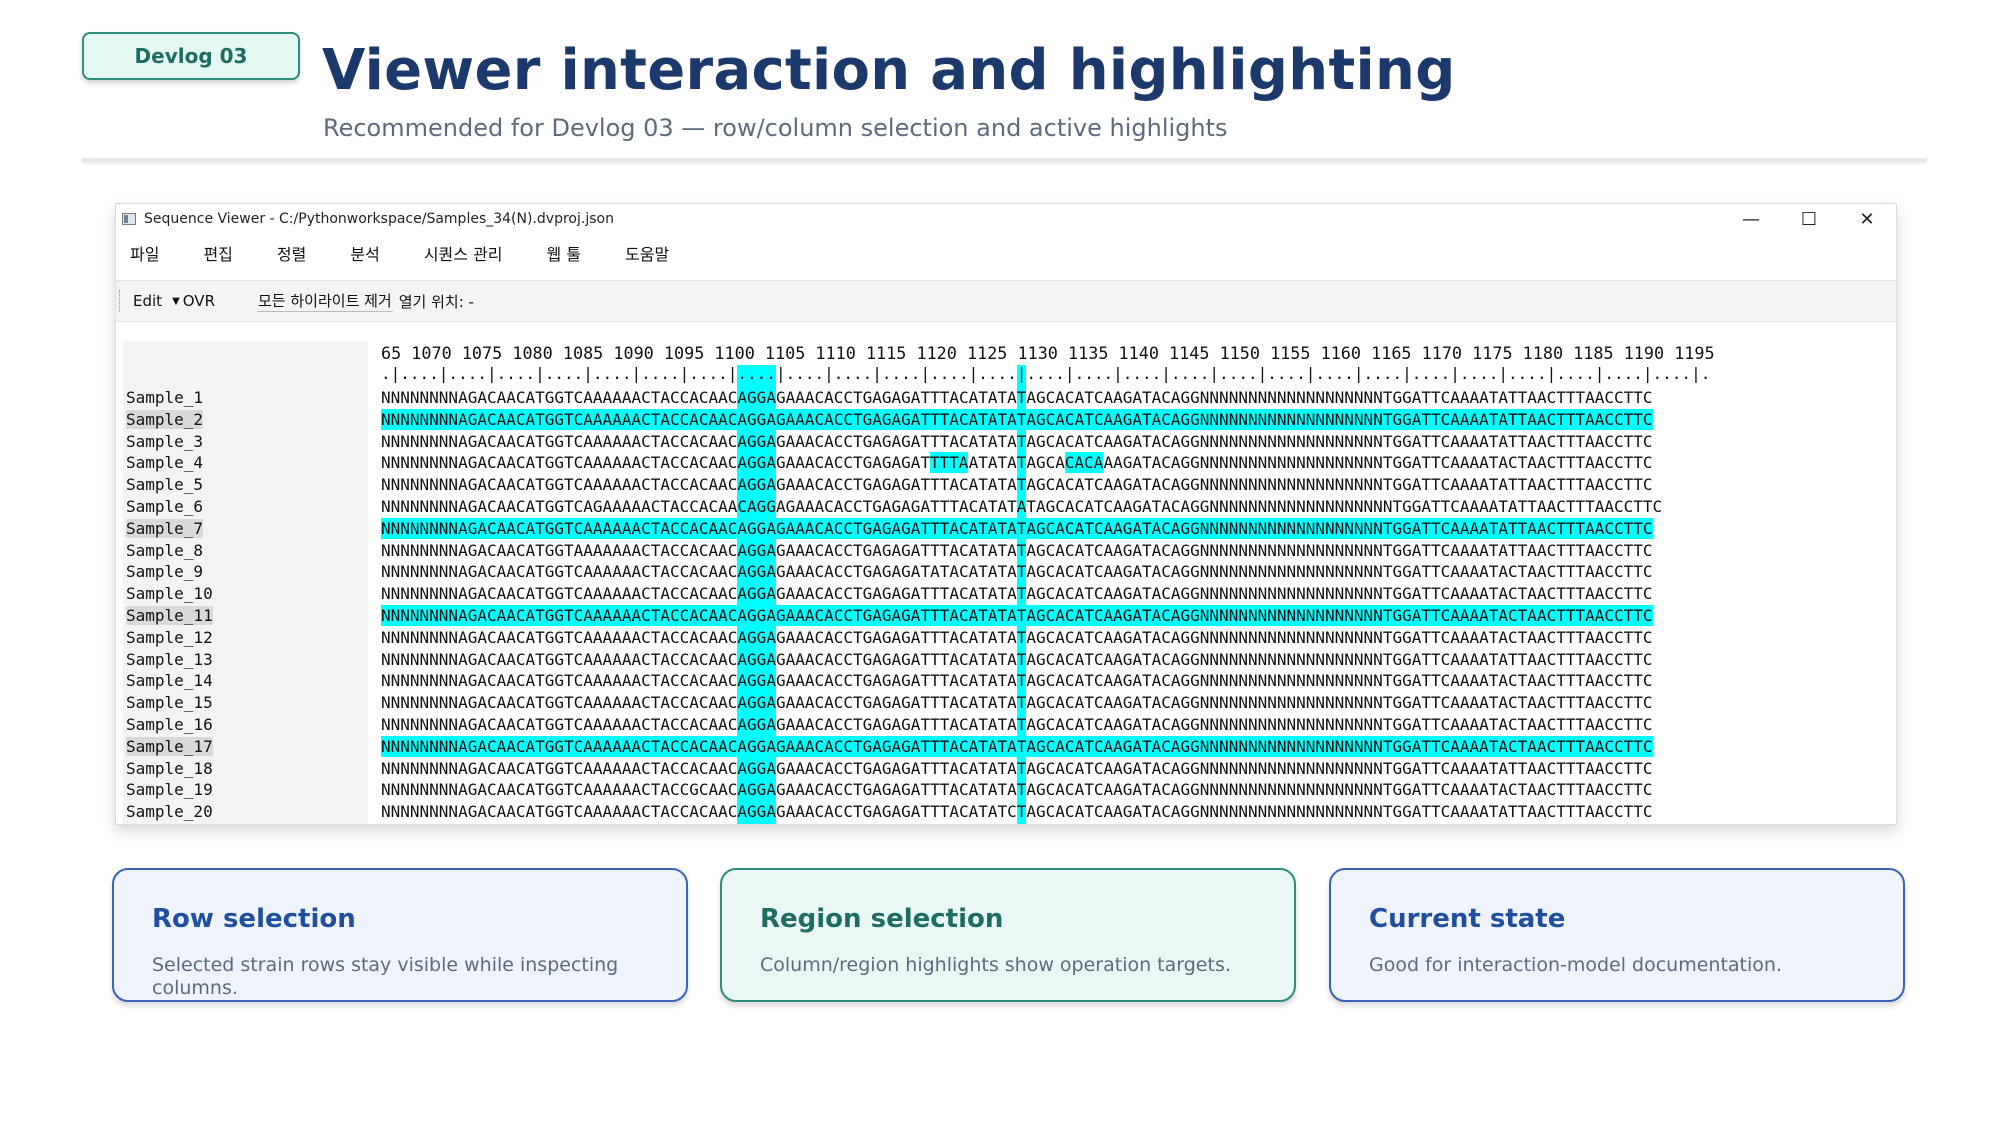  I want to click on sample-name-row: Sample_14, so click(169, 680).